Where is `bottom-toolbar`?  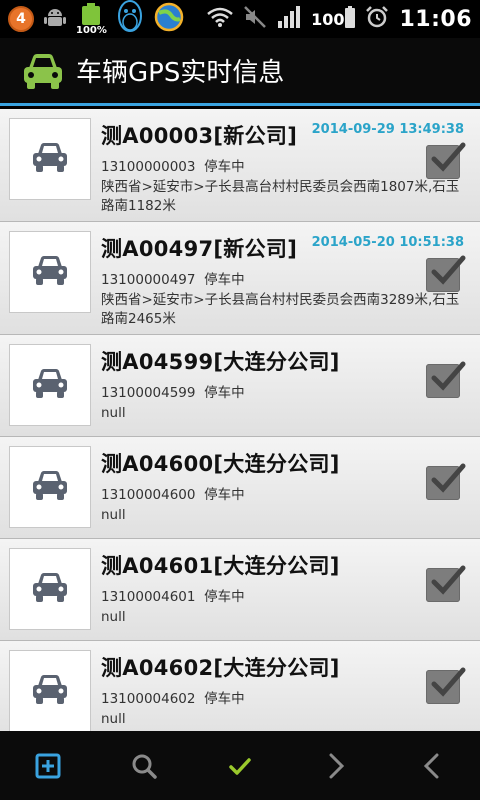 bottom-toolbar is located at coordinates (240, 765).